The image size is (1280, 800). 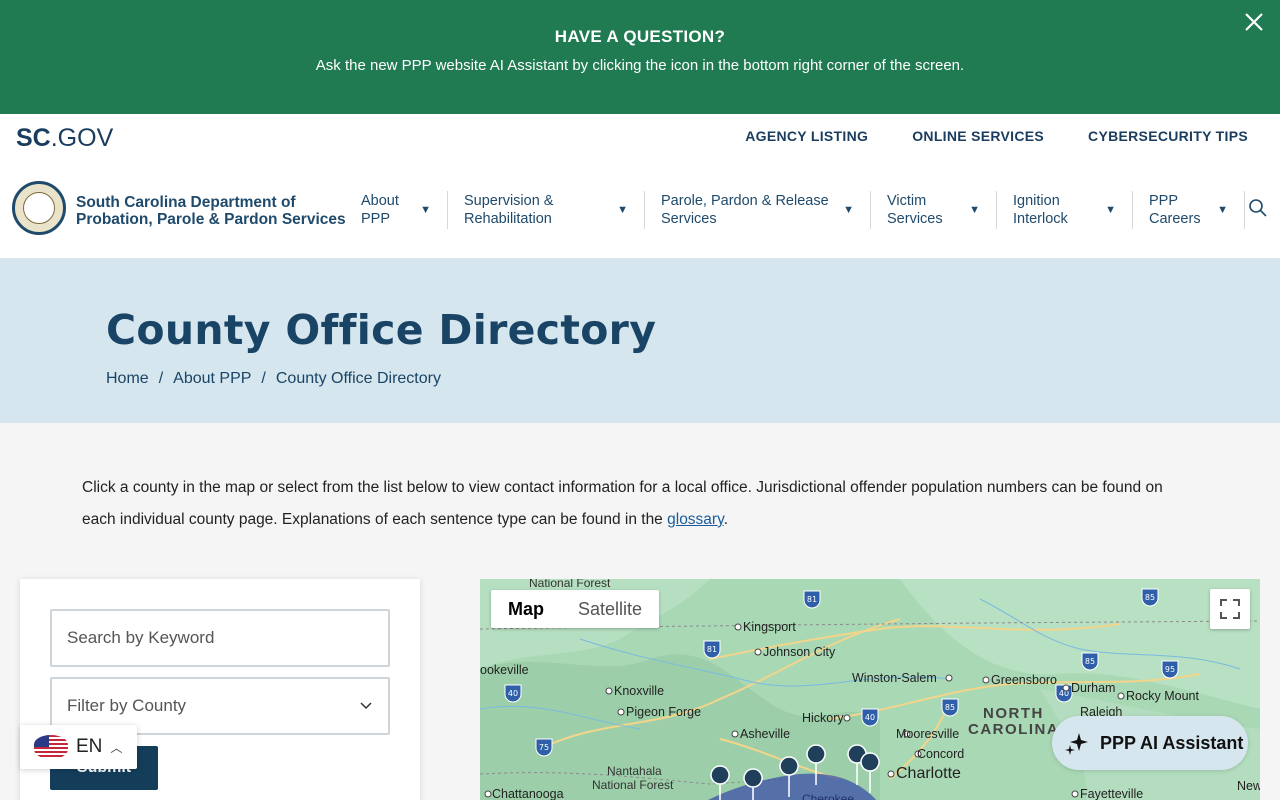 What do you see at coordinates (116, 747) in the screenshot?
I see `chevron-up-icon: ︿` at bounding box center [116, 747].